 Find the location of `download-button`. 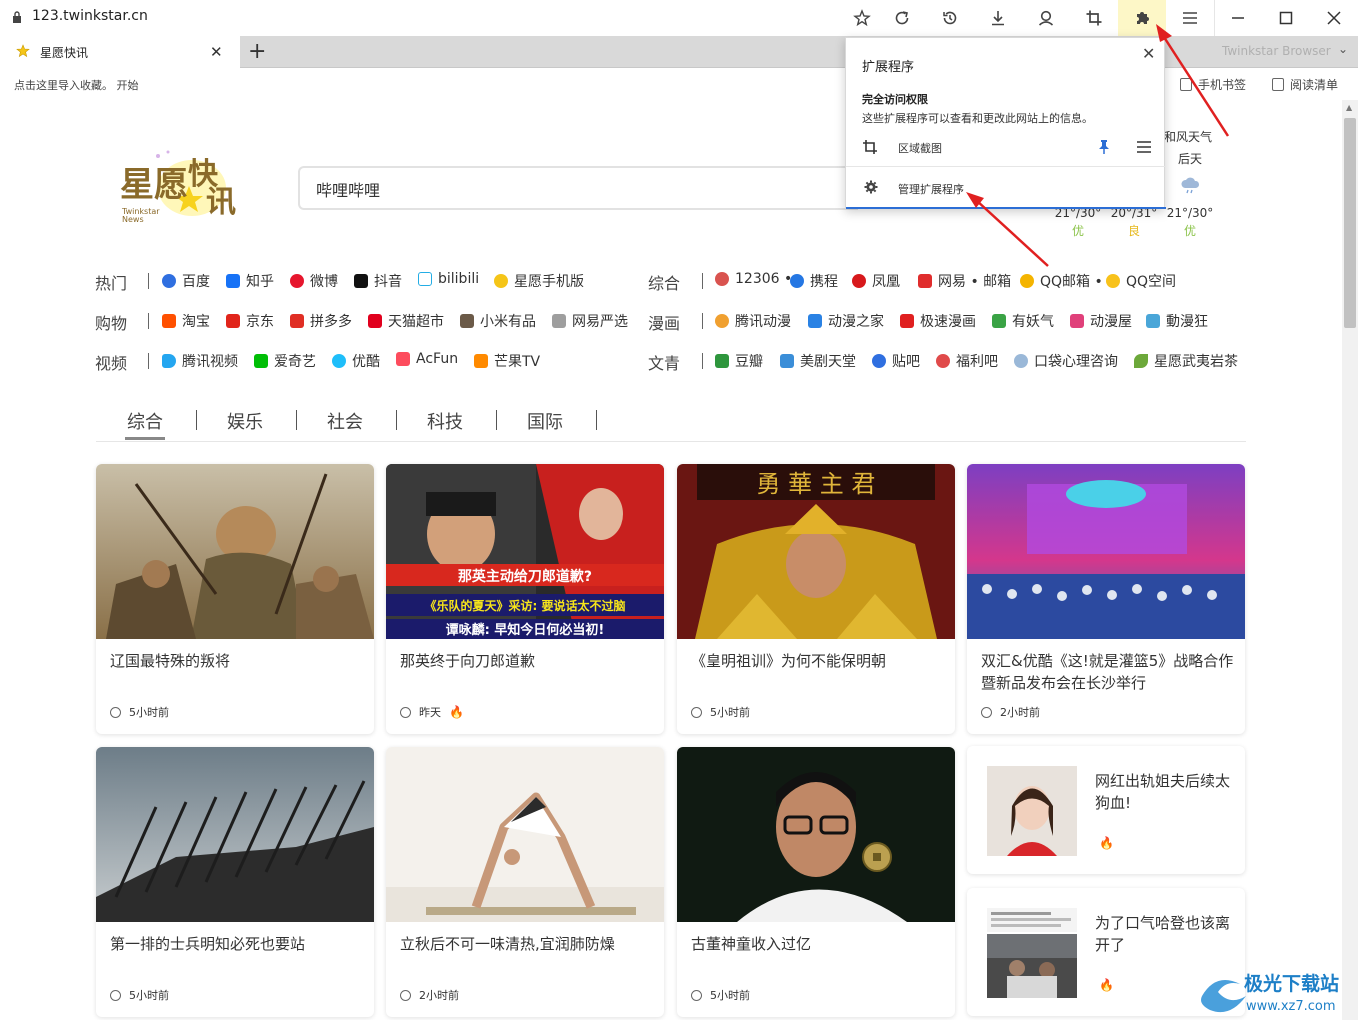

download-button is located at coordinates (998, 18).